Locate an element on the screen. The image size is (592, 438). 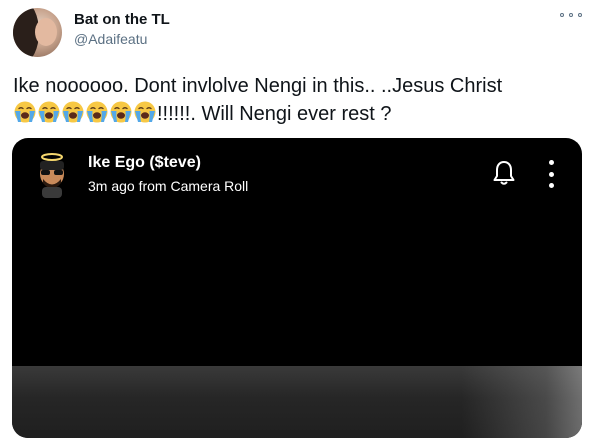
emoji-row is located at coordinates (85, 112).